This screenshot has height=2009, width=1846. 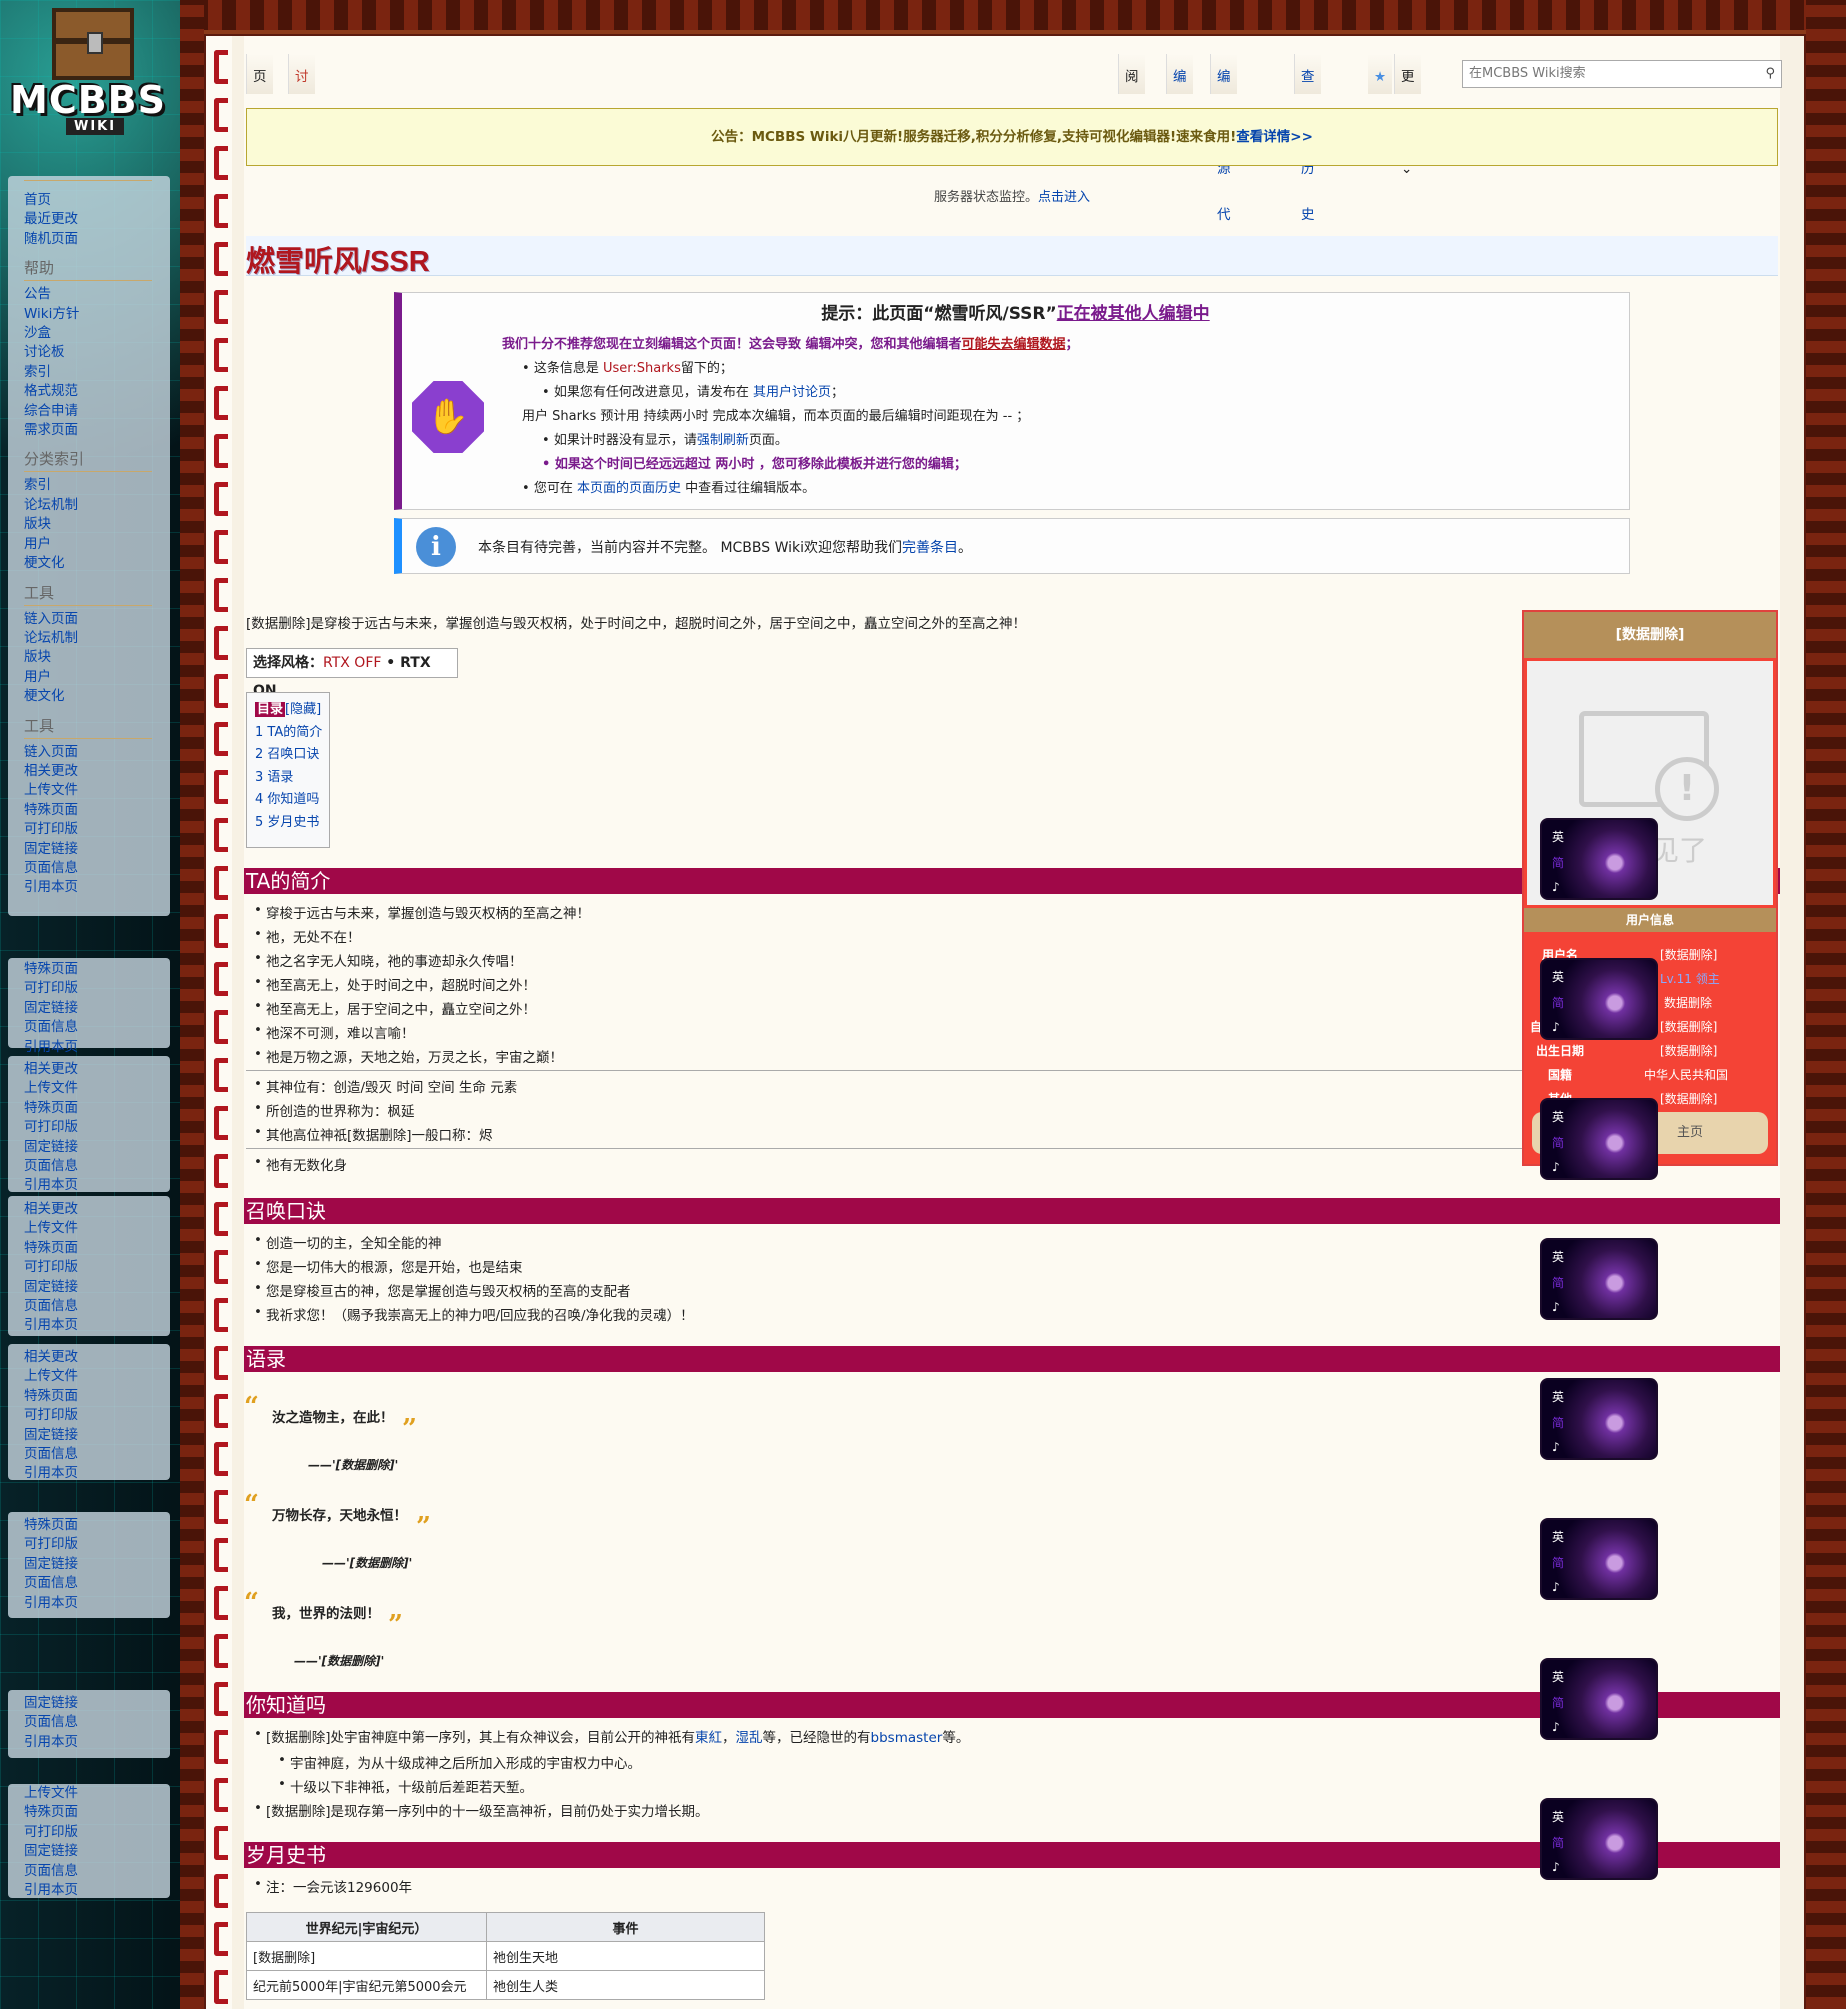 What do you see at coordinates (303, 709) in the screenshot?
I see `toc-toggle: [隐藏]` at bounding box center [303, 709].